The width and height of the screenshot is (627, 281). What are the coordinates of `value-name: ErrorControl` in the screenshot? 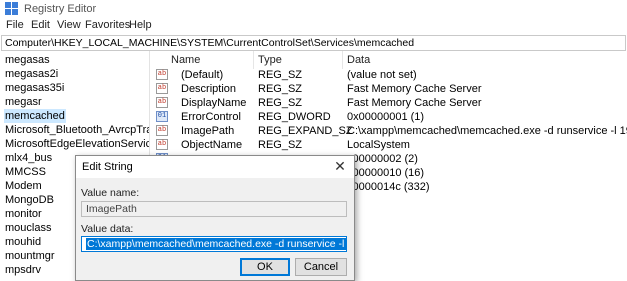 It's located at (211, 117).